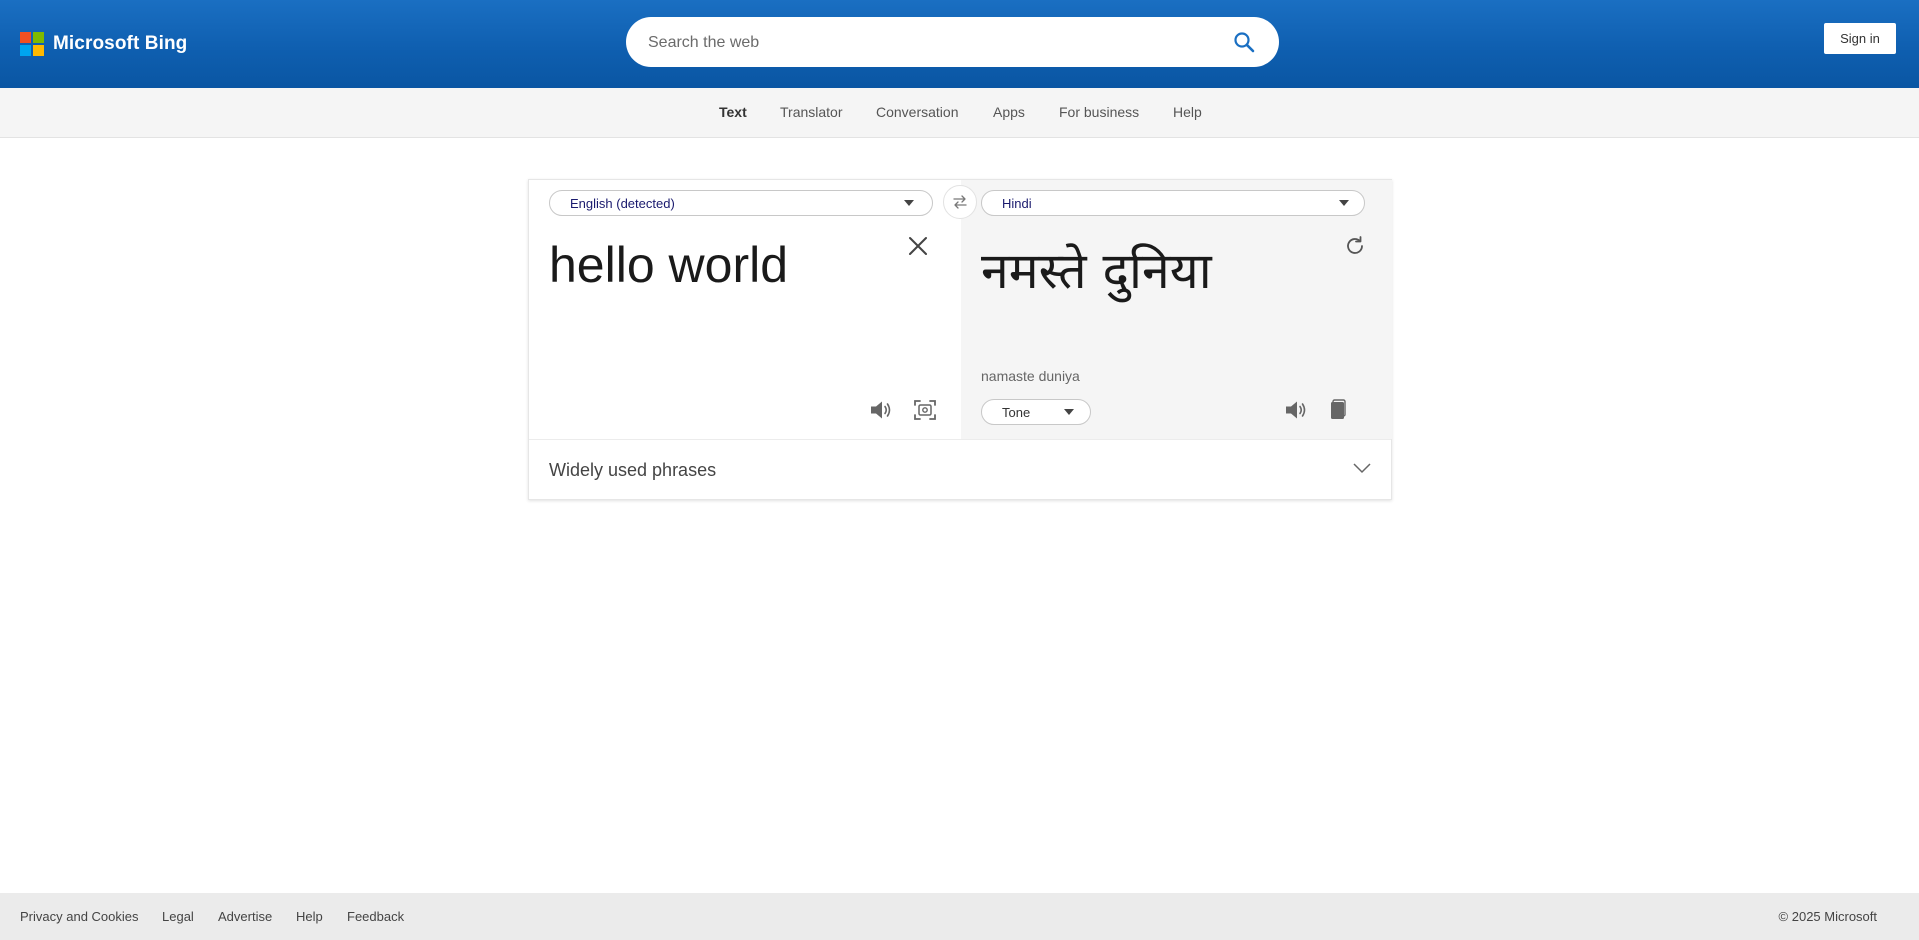 Image resolution: width=1919 pixels, height=940 pixels. I want to click on refresh-icon, so click(1355, 246).